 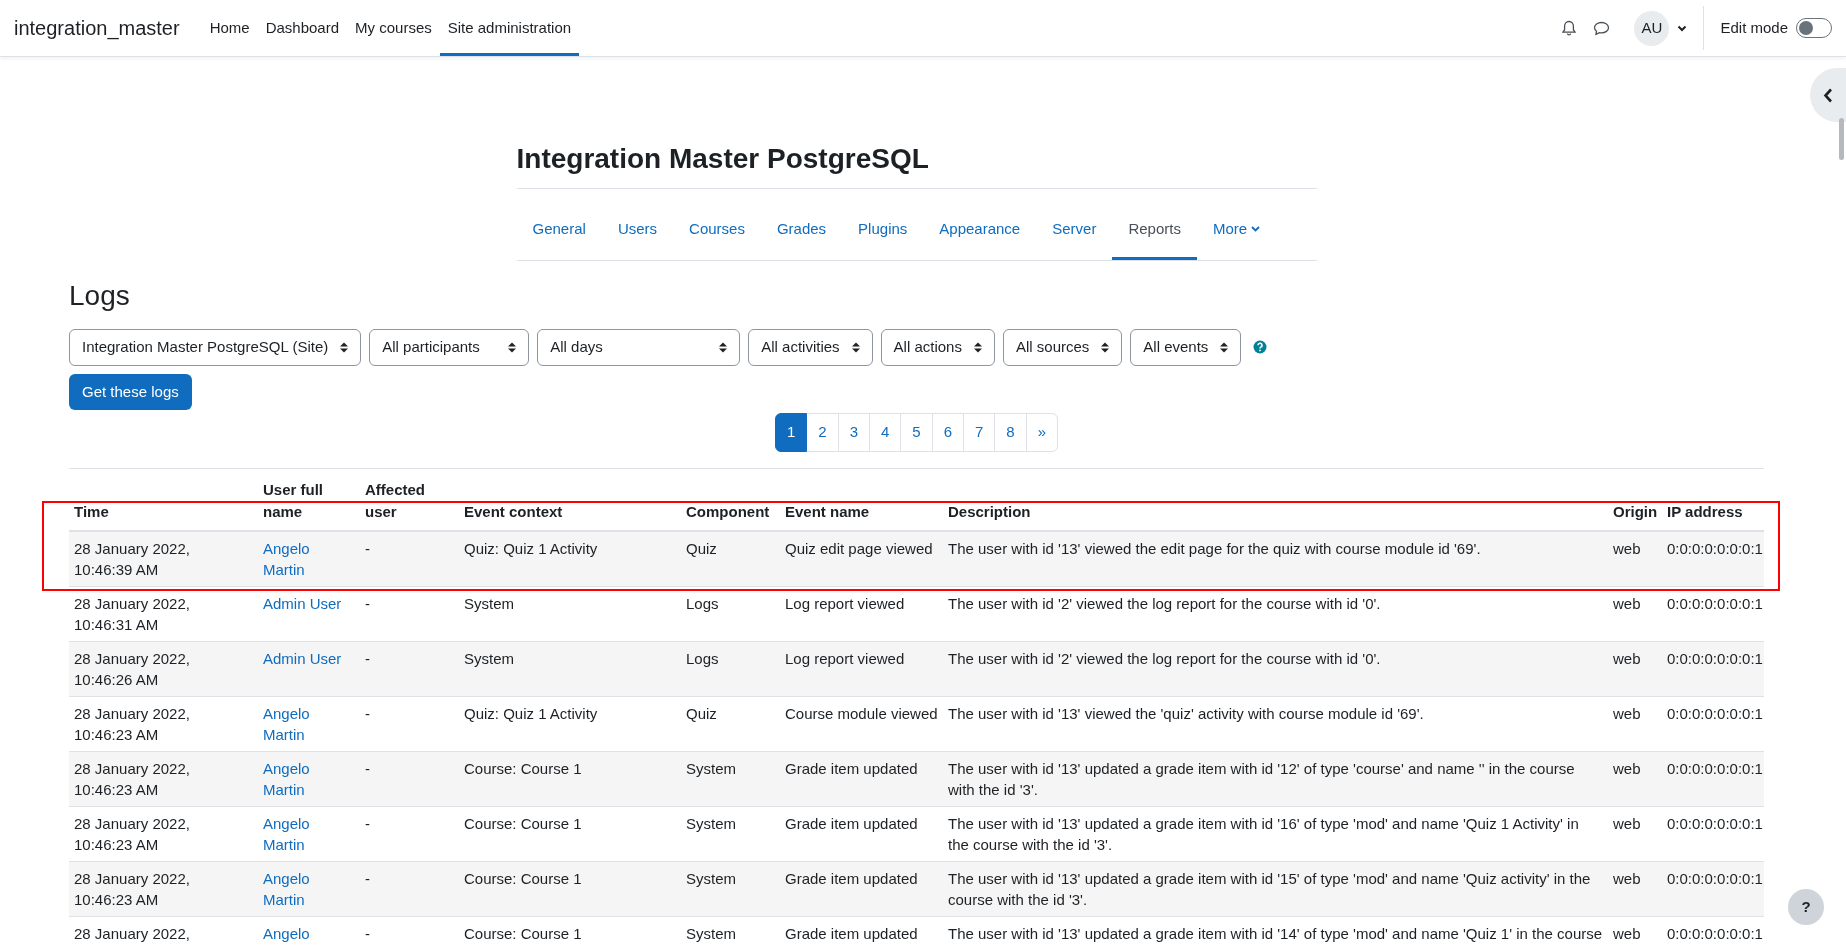 I want to click on table-cell: The user with id '13' viewed the edit page for the quiz with course module id '69'., so click(x=1275, y=558).